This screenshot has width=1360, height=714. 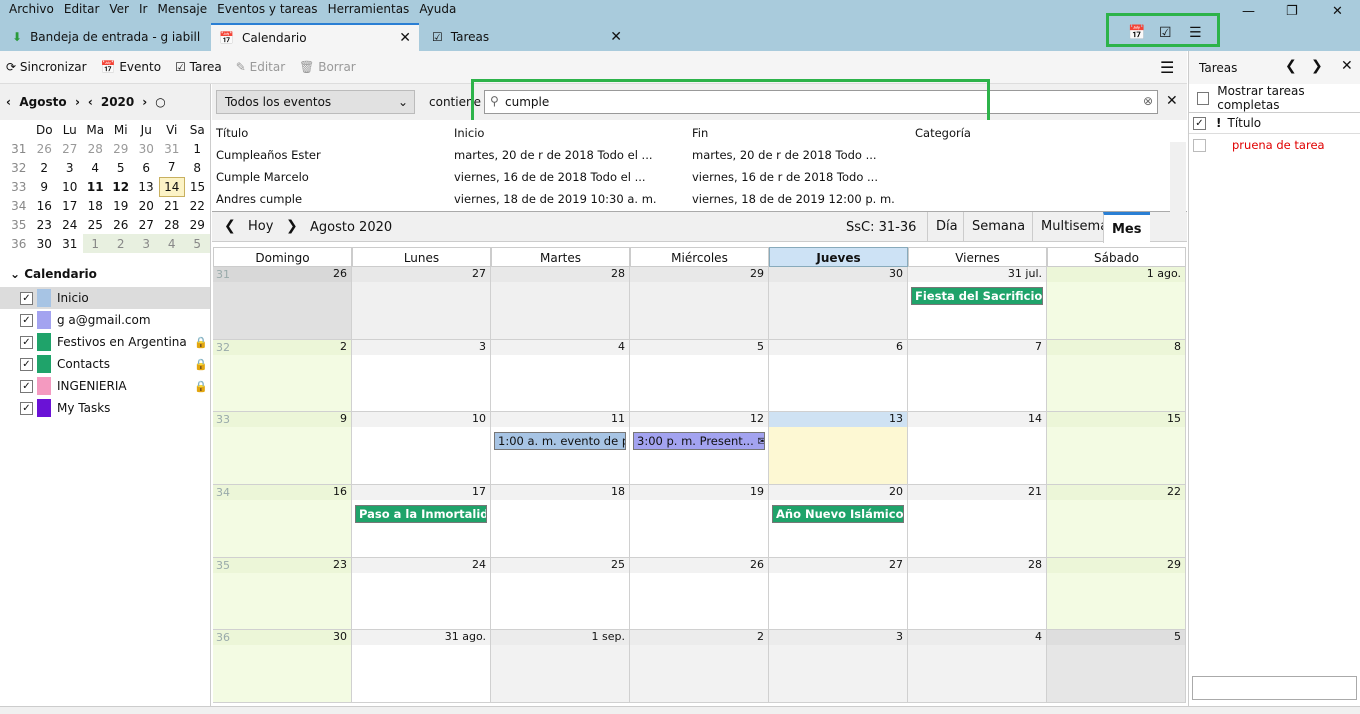 What do you see at coordinates (421, 594) in the screenshot?
I see `day-cell: 24` at bounding box center [421, 594].